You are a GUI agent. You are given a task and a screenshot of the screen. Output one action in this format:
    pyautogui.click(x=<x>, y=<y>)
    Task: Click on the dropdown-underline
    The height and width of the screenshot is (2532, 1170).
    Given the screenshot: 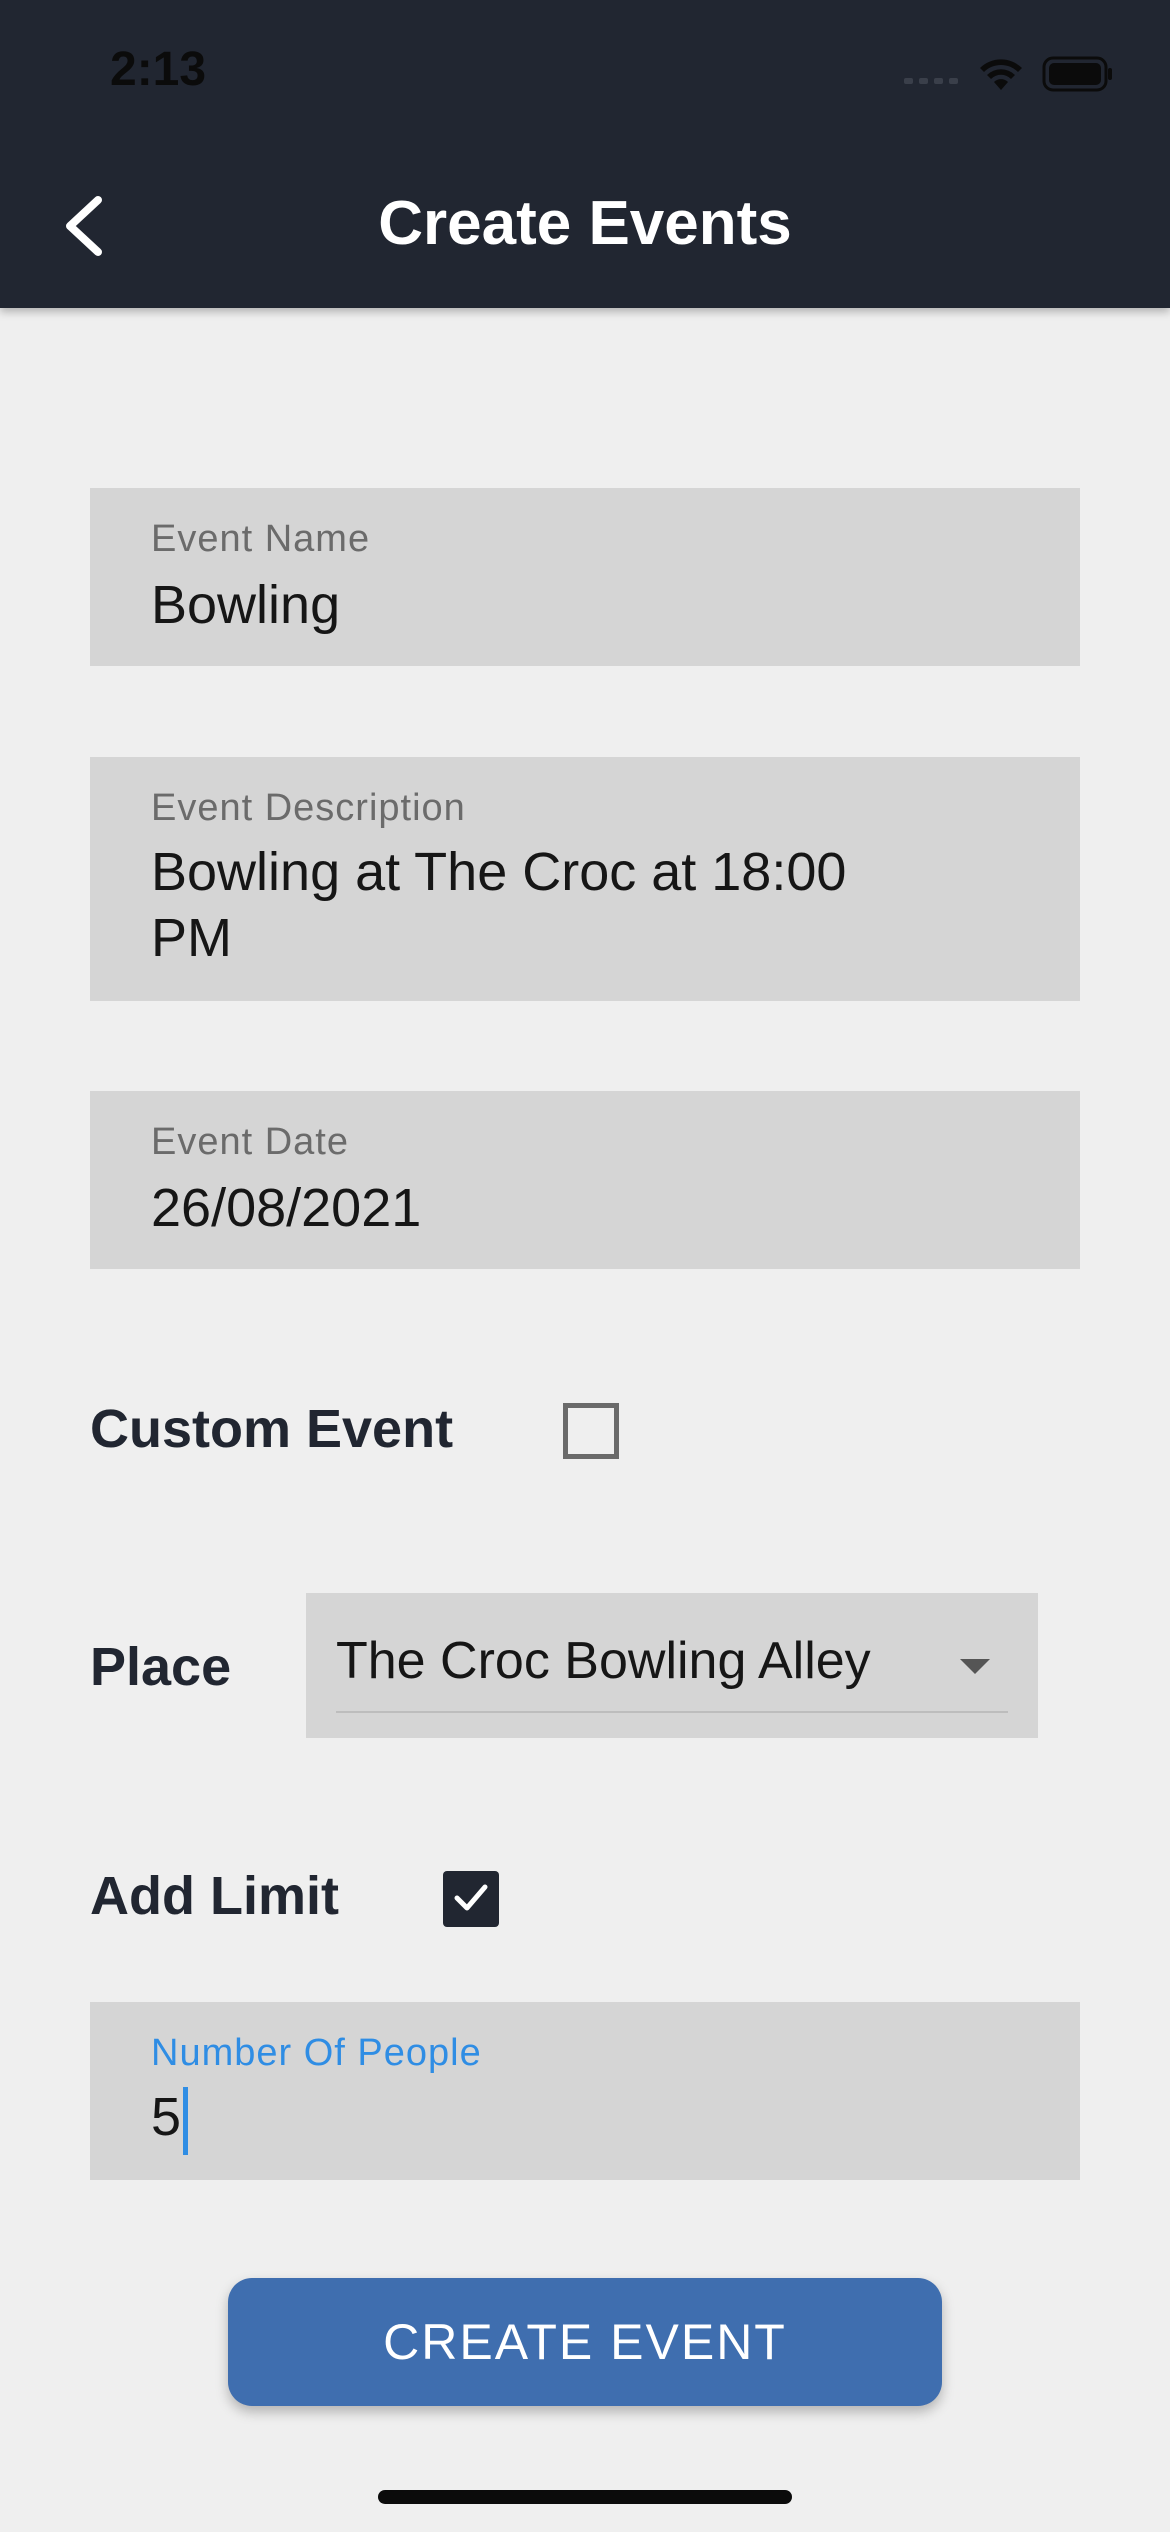 What is the action you would take?
    pyautogui.click(x=672, y=1712)
    